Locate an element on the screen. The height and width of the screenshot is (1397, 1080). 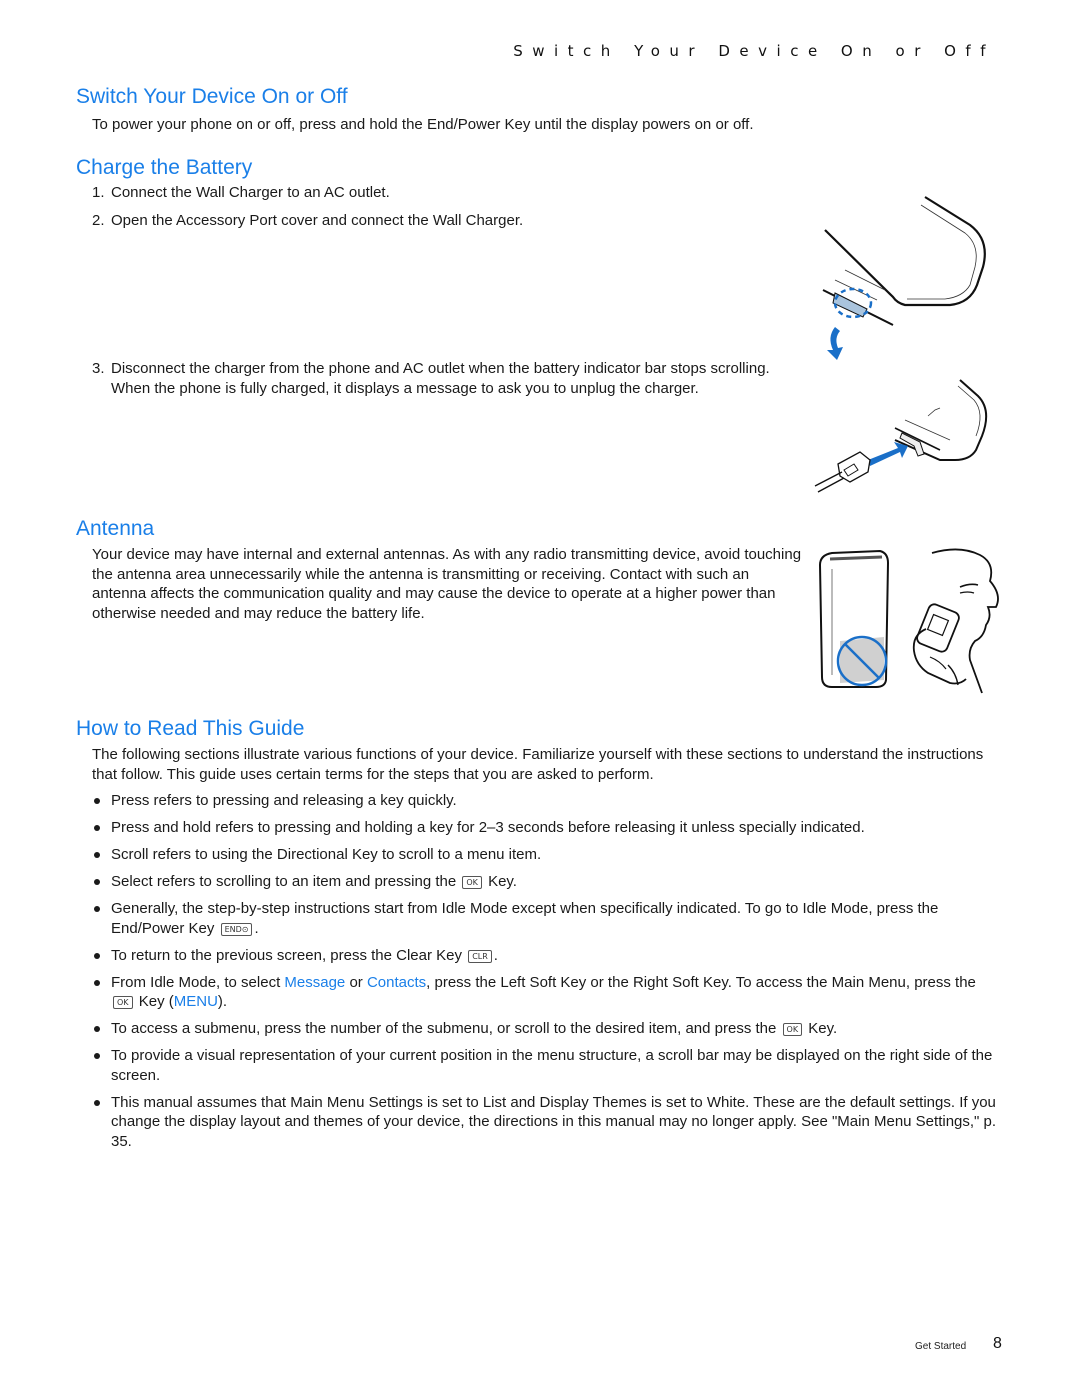
footer-section-label: Get Started is located at coordinates (941, 1346).